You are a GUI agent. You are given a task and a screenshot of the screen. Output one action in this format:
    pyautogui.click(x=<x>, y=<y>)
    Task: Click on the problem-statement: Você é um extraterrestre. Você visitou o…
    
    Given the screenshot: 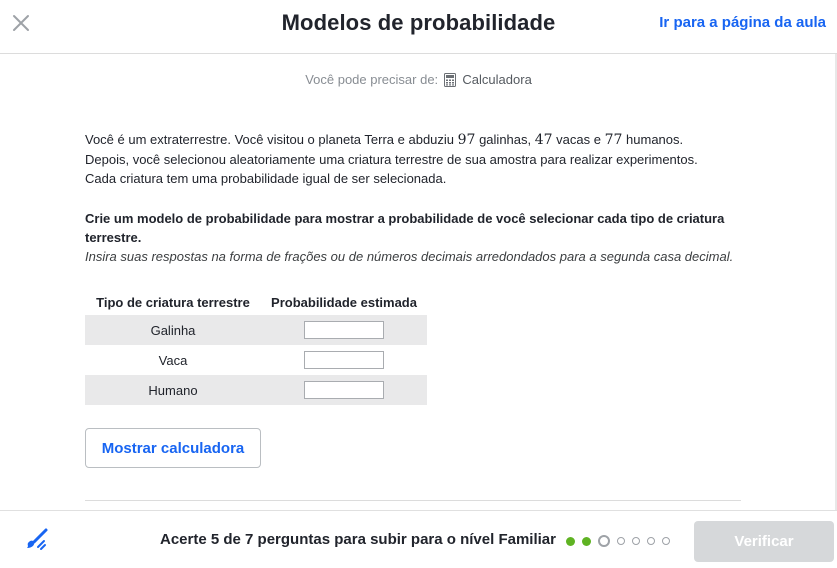 What is the action you would take?
    pyautogui.click(x=415, y=159)
    